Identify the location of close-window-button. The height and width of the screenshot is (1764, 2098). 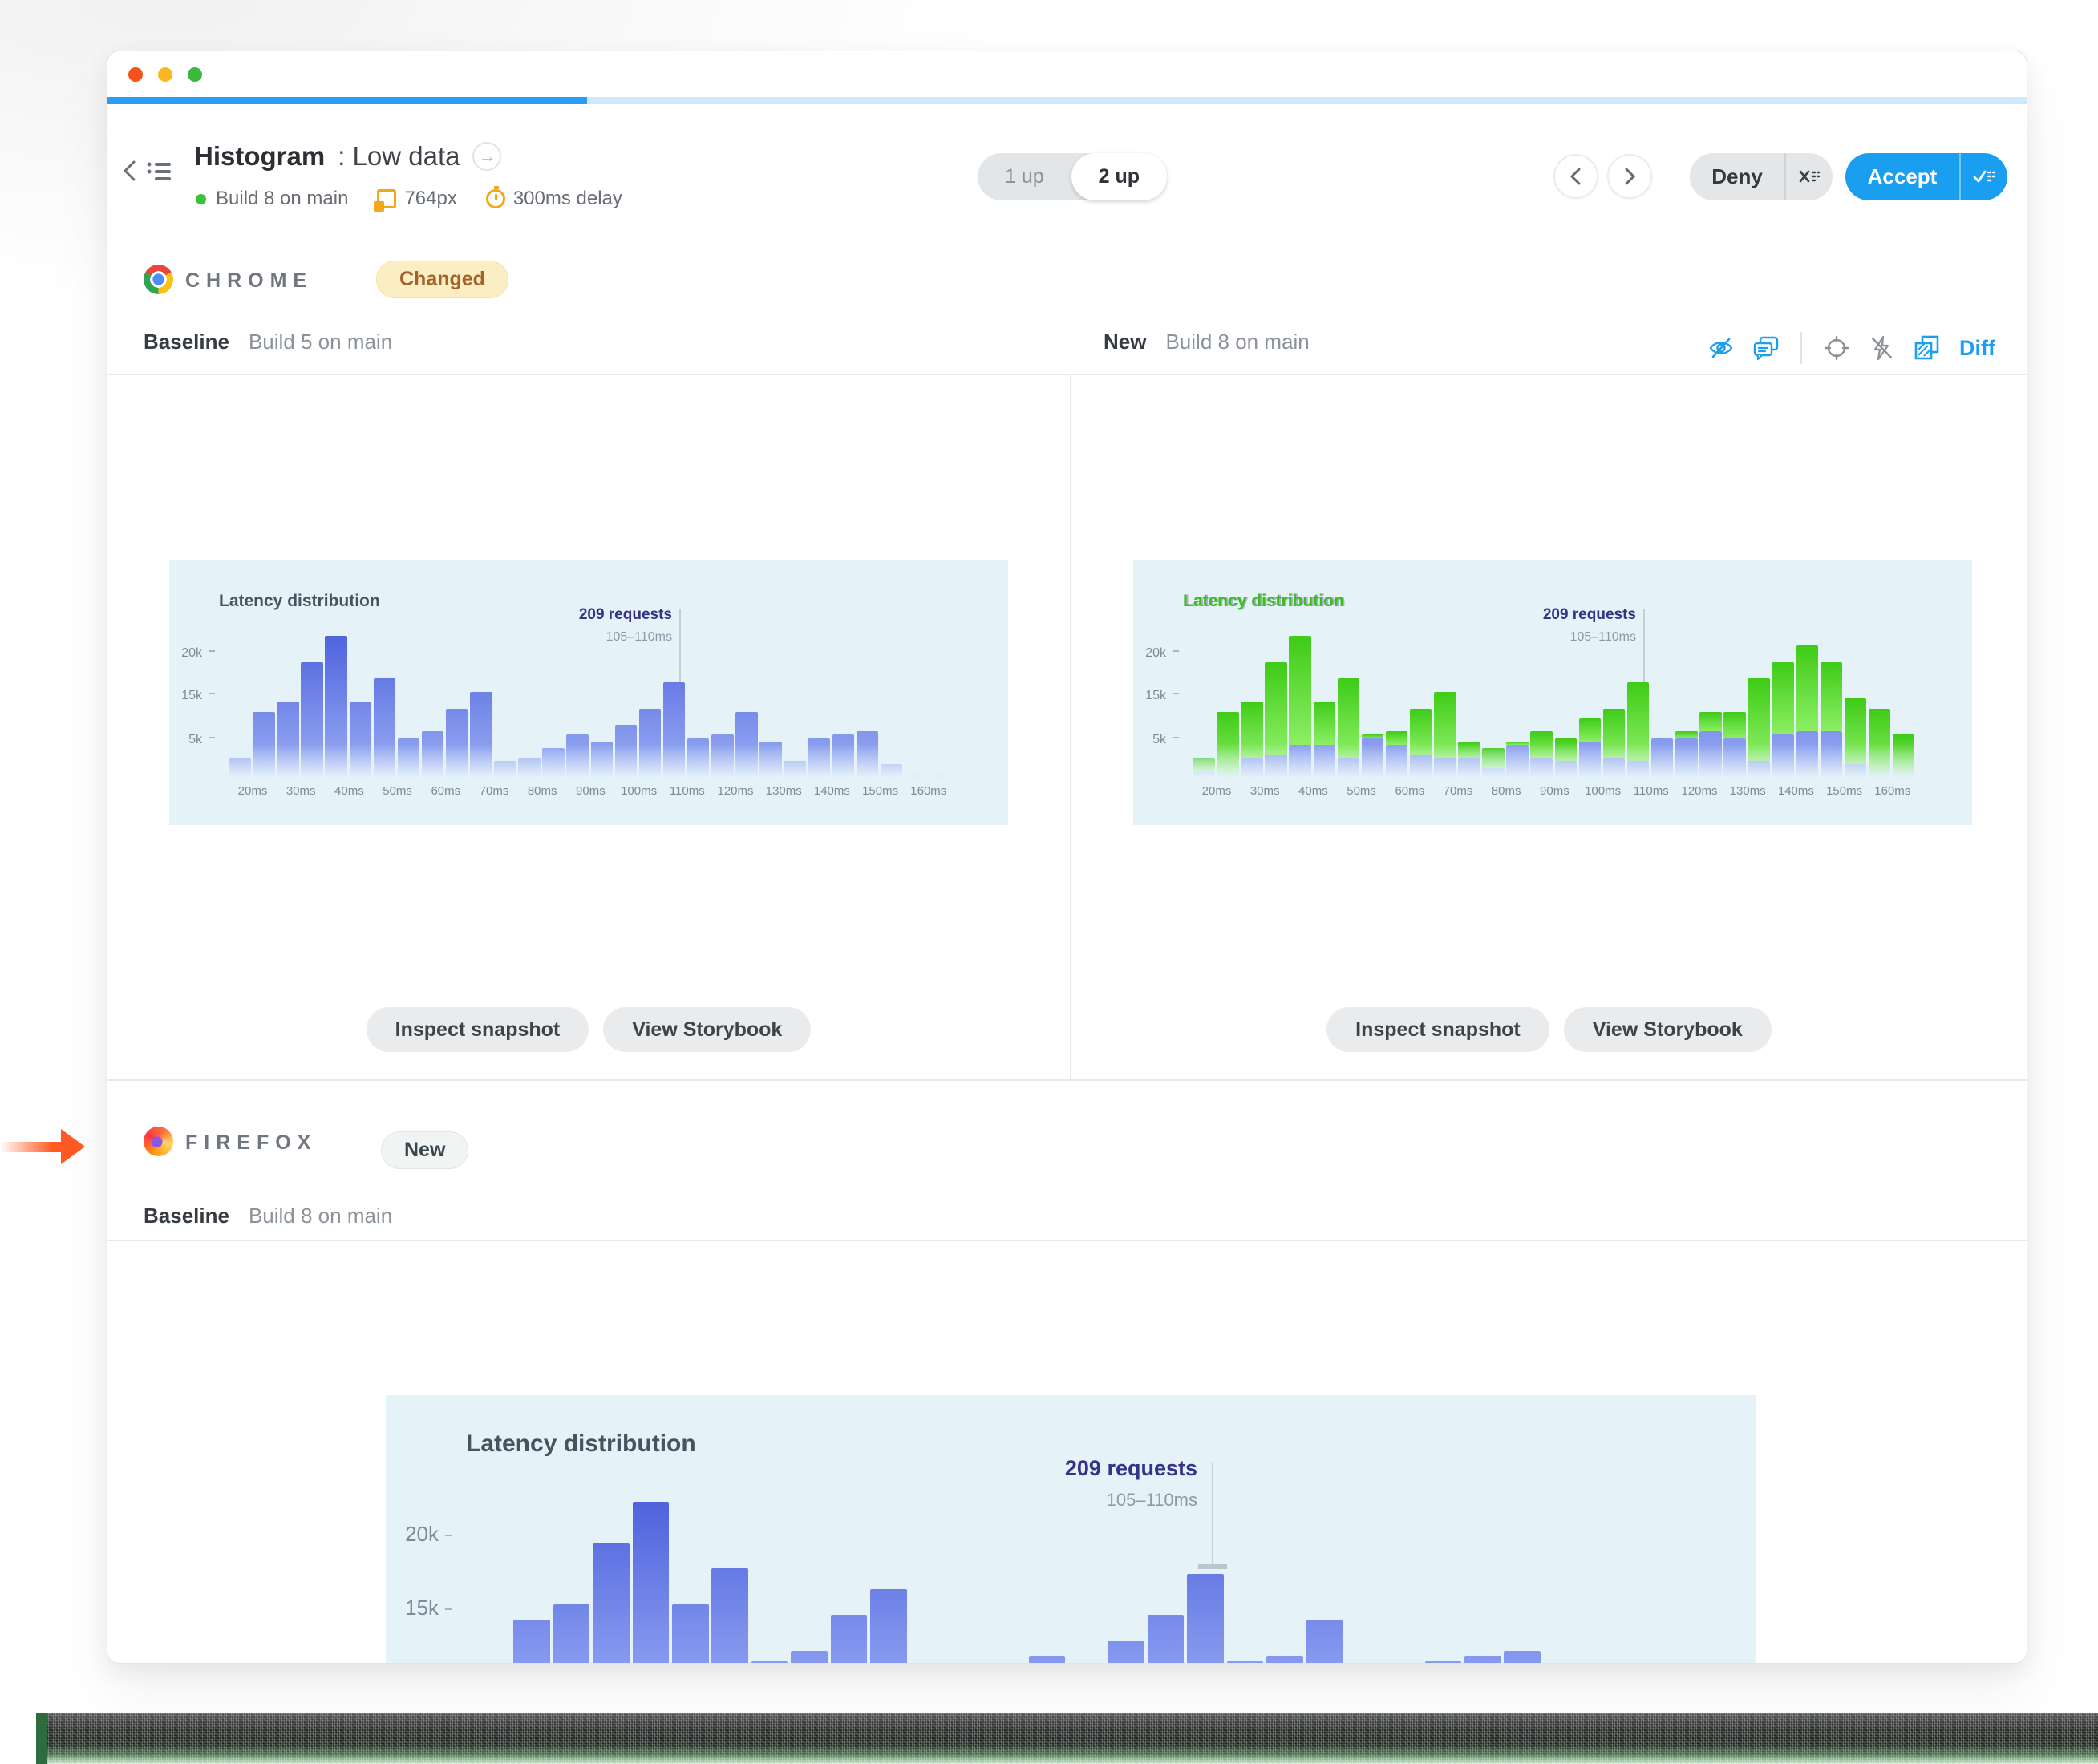
(135, 74).